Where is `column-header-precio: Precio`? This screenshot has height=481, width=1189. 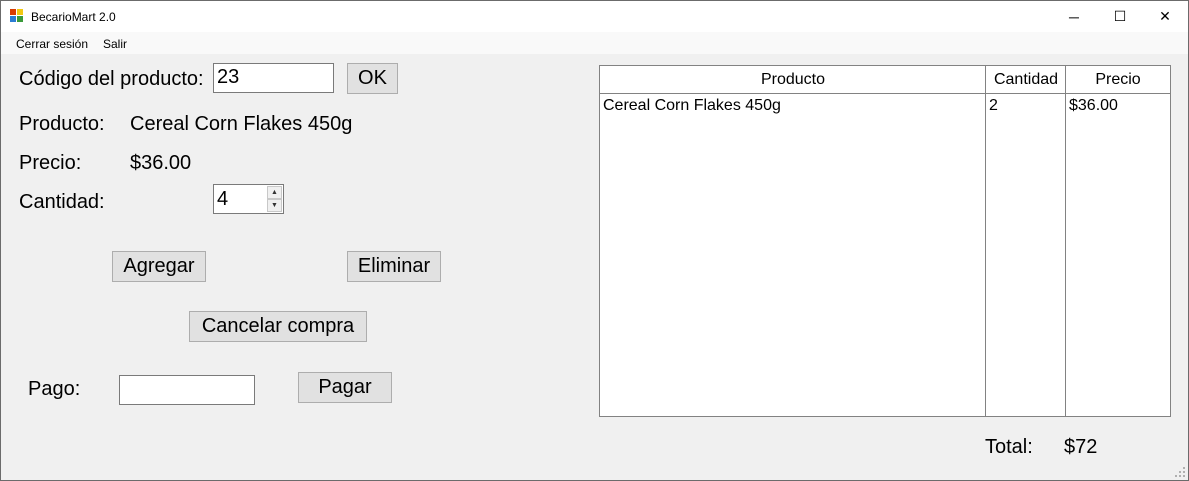 column-header-precio: Precio is located at coordinates (1118, 80).